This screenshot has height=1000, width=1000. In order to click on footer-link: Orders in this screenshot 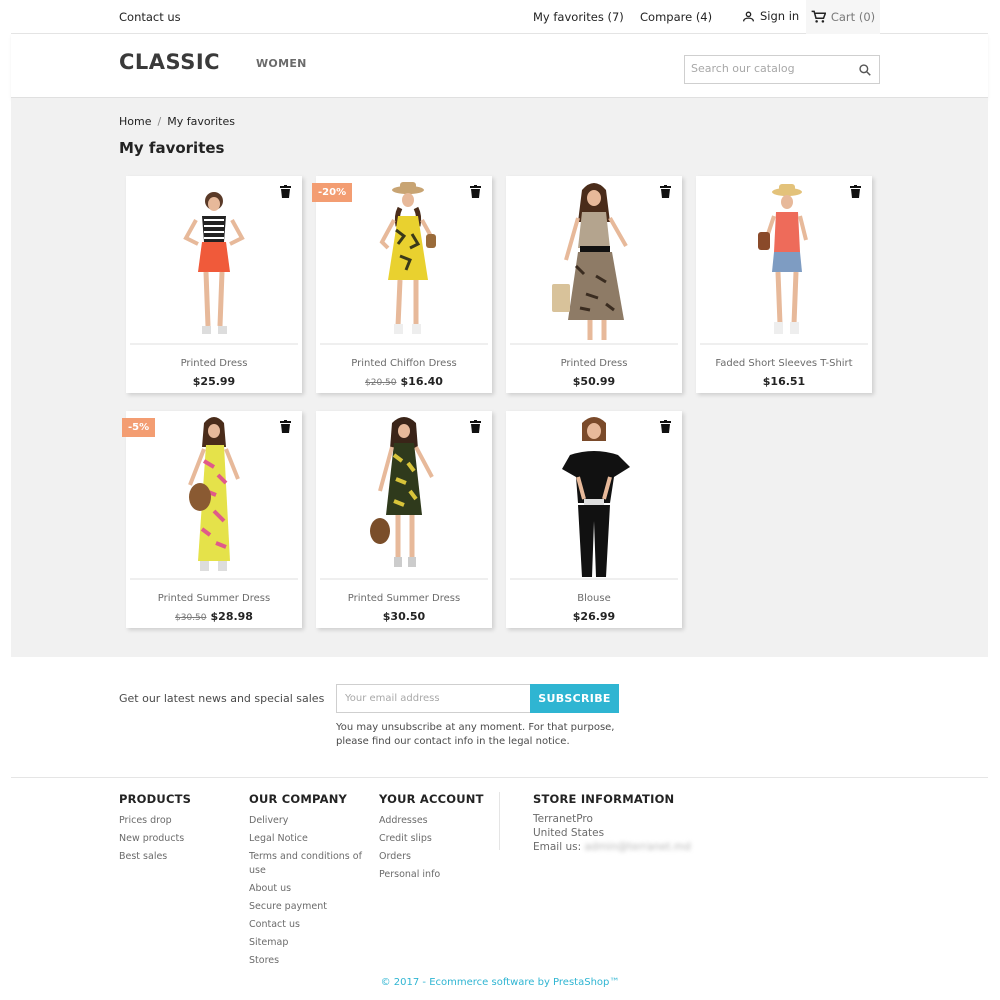, I will do `click(435, 857)`.